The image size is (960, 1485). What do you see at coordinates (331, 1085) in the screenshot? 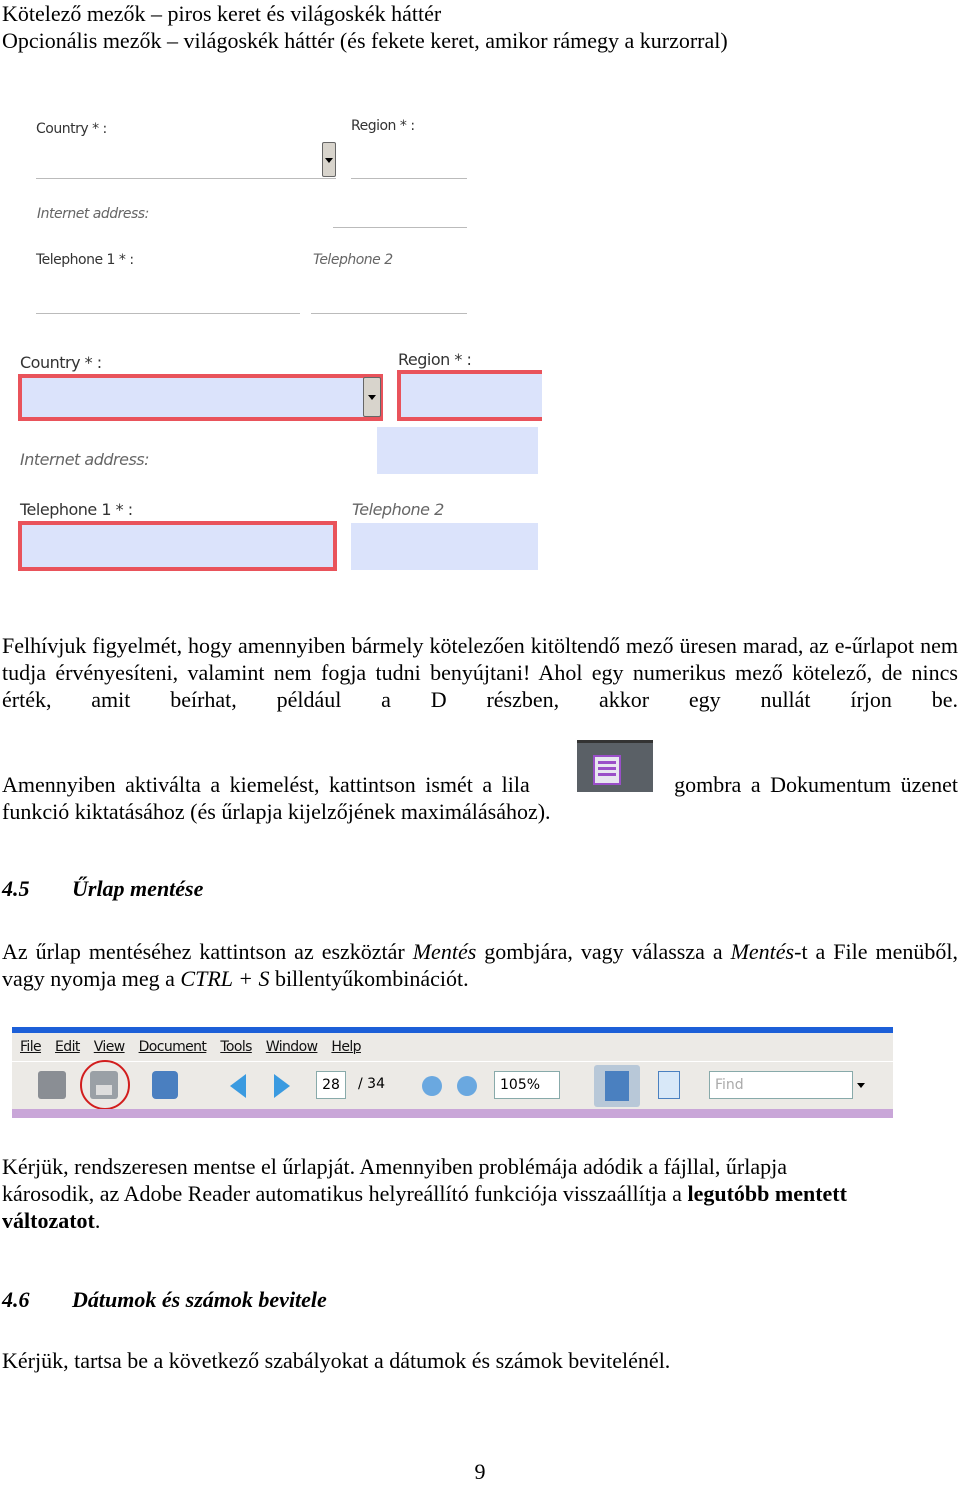
I see `page-number-input: 28` at bounding box center [331, 1085].